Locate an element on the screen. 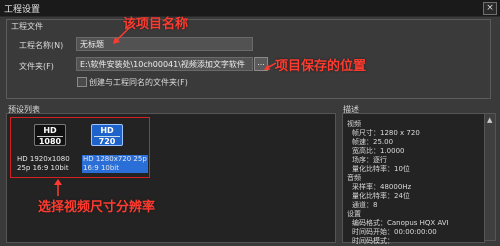  close-button: × is located at coordinates (490, 8).